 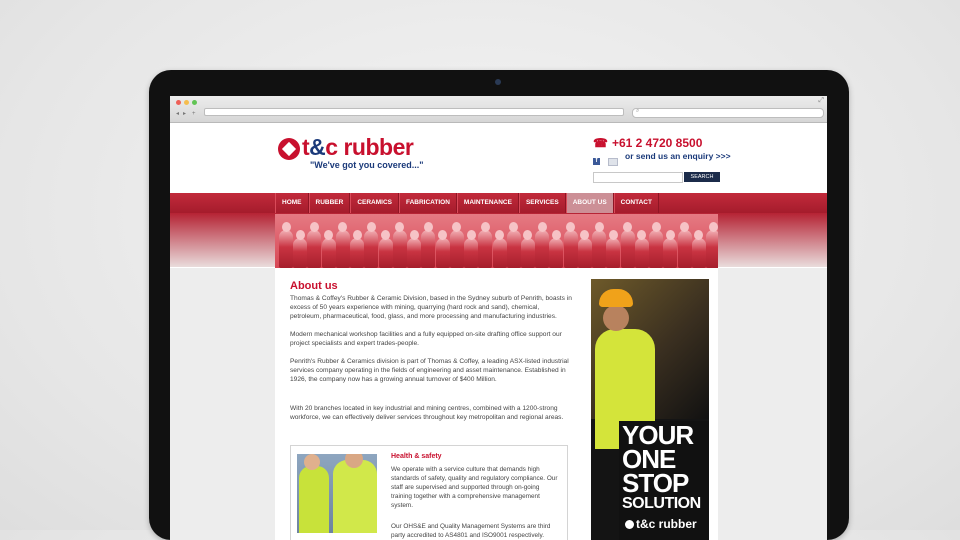 I want to click on safety-workers-photo, so click(x=337, y=493).